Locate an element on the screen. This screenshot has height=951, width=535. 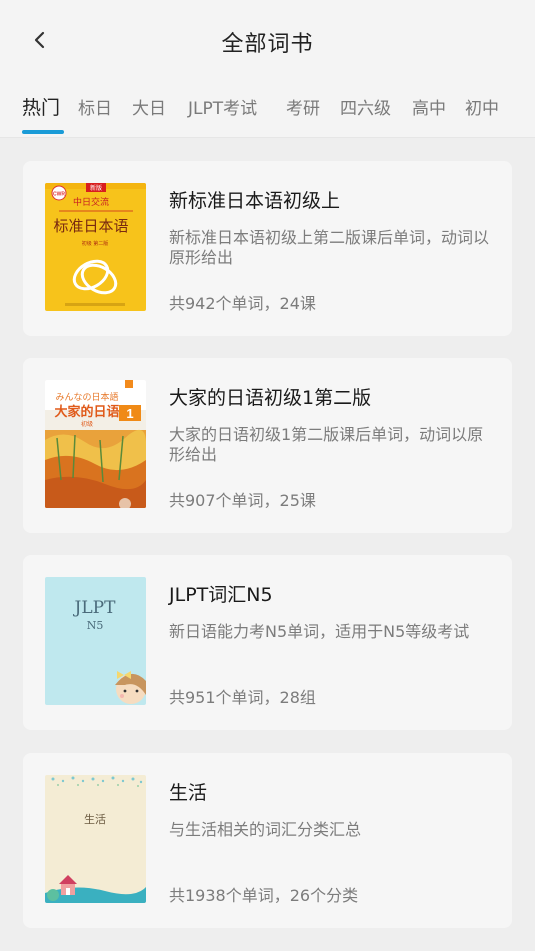
cover-number: 1 is located at coordinates (129, 413).